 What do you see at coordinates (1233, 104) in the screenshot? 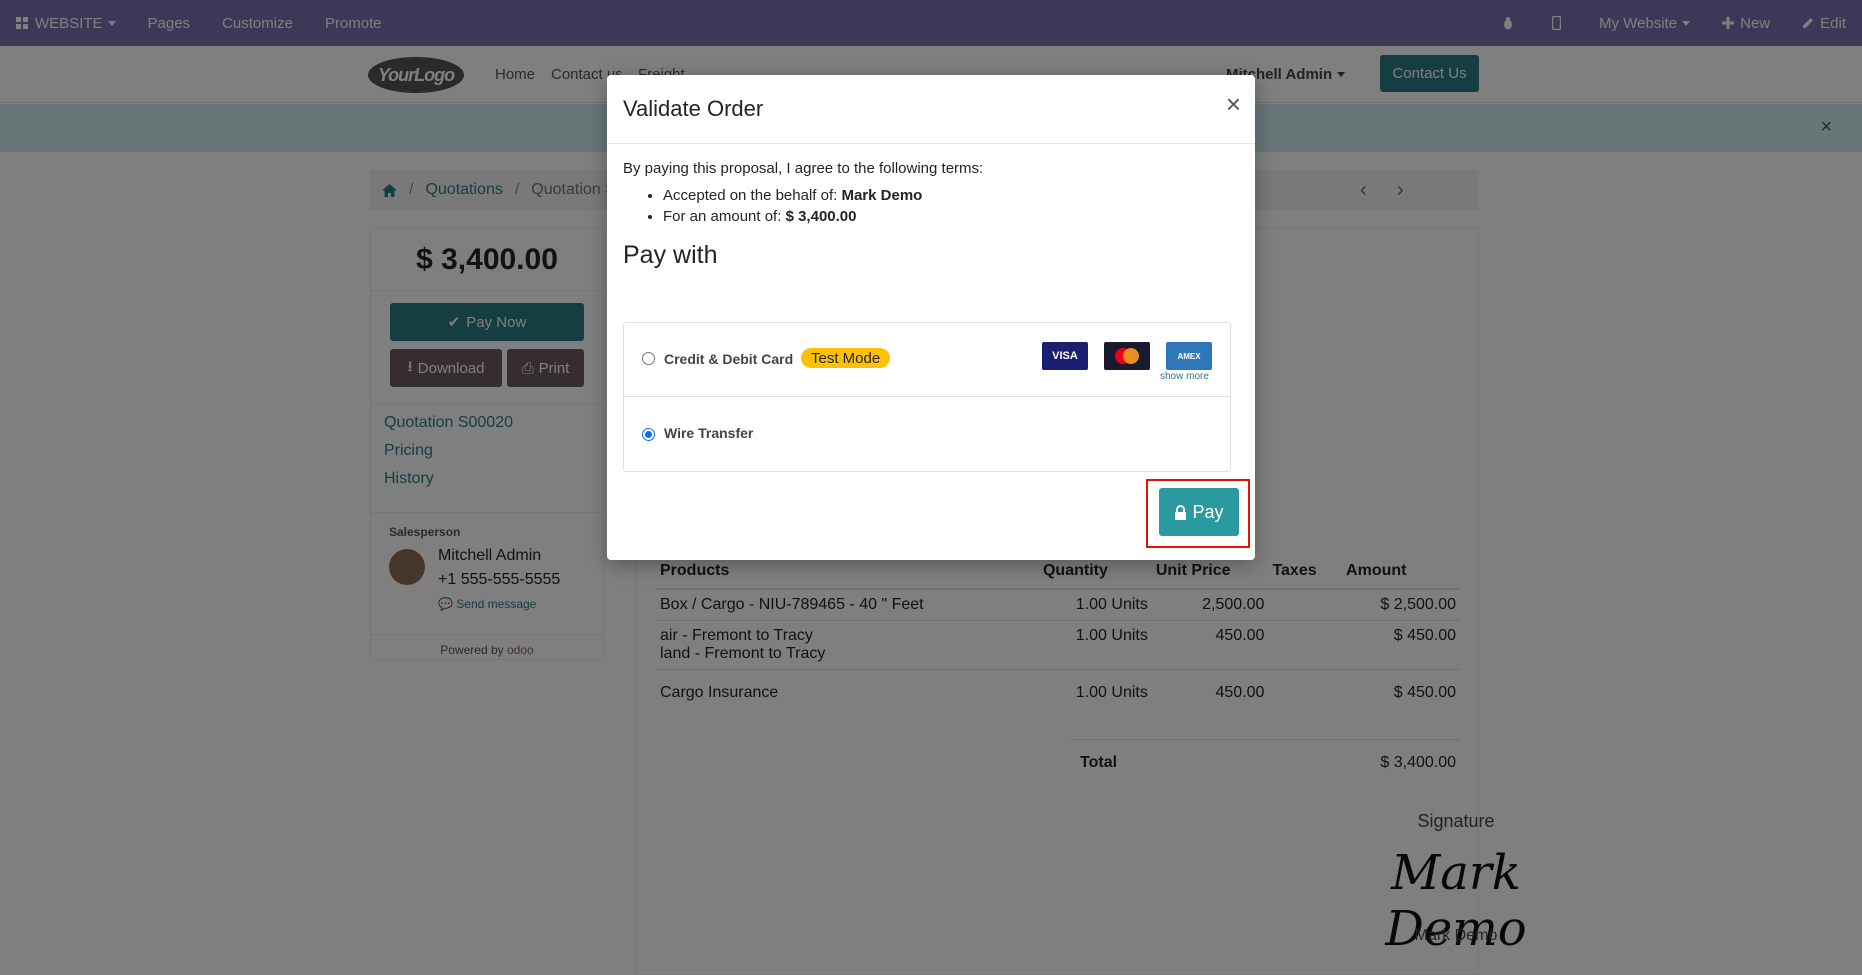
I see `close-icon: ×` at bounding box center [1233, 104].